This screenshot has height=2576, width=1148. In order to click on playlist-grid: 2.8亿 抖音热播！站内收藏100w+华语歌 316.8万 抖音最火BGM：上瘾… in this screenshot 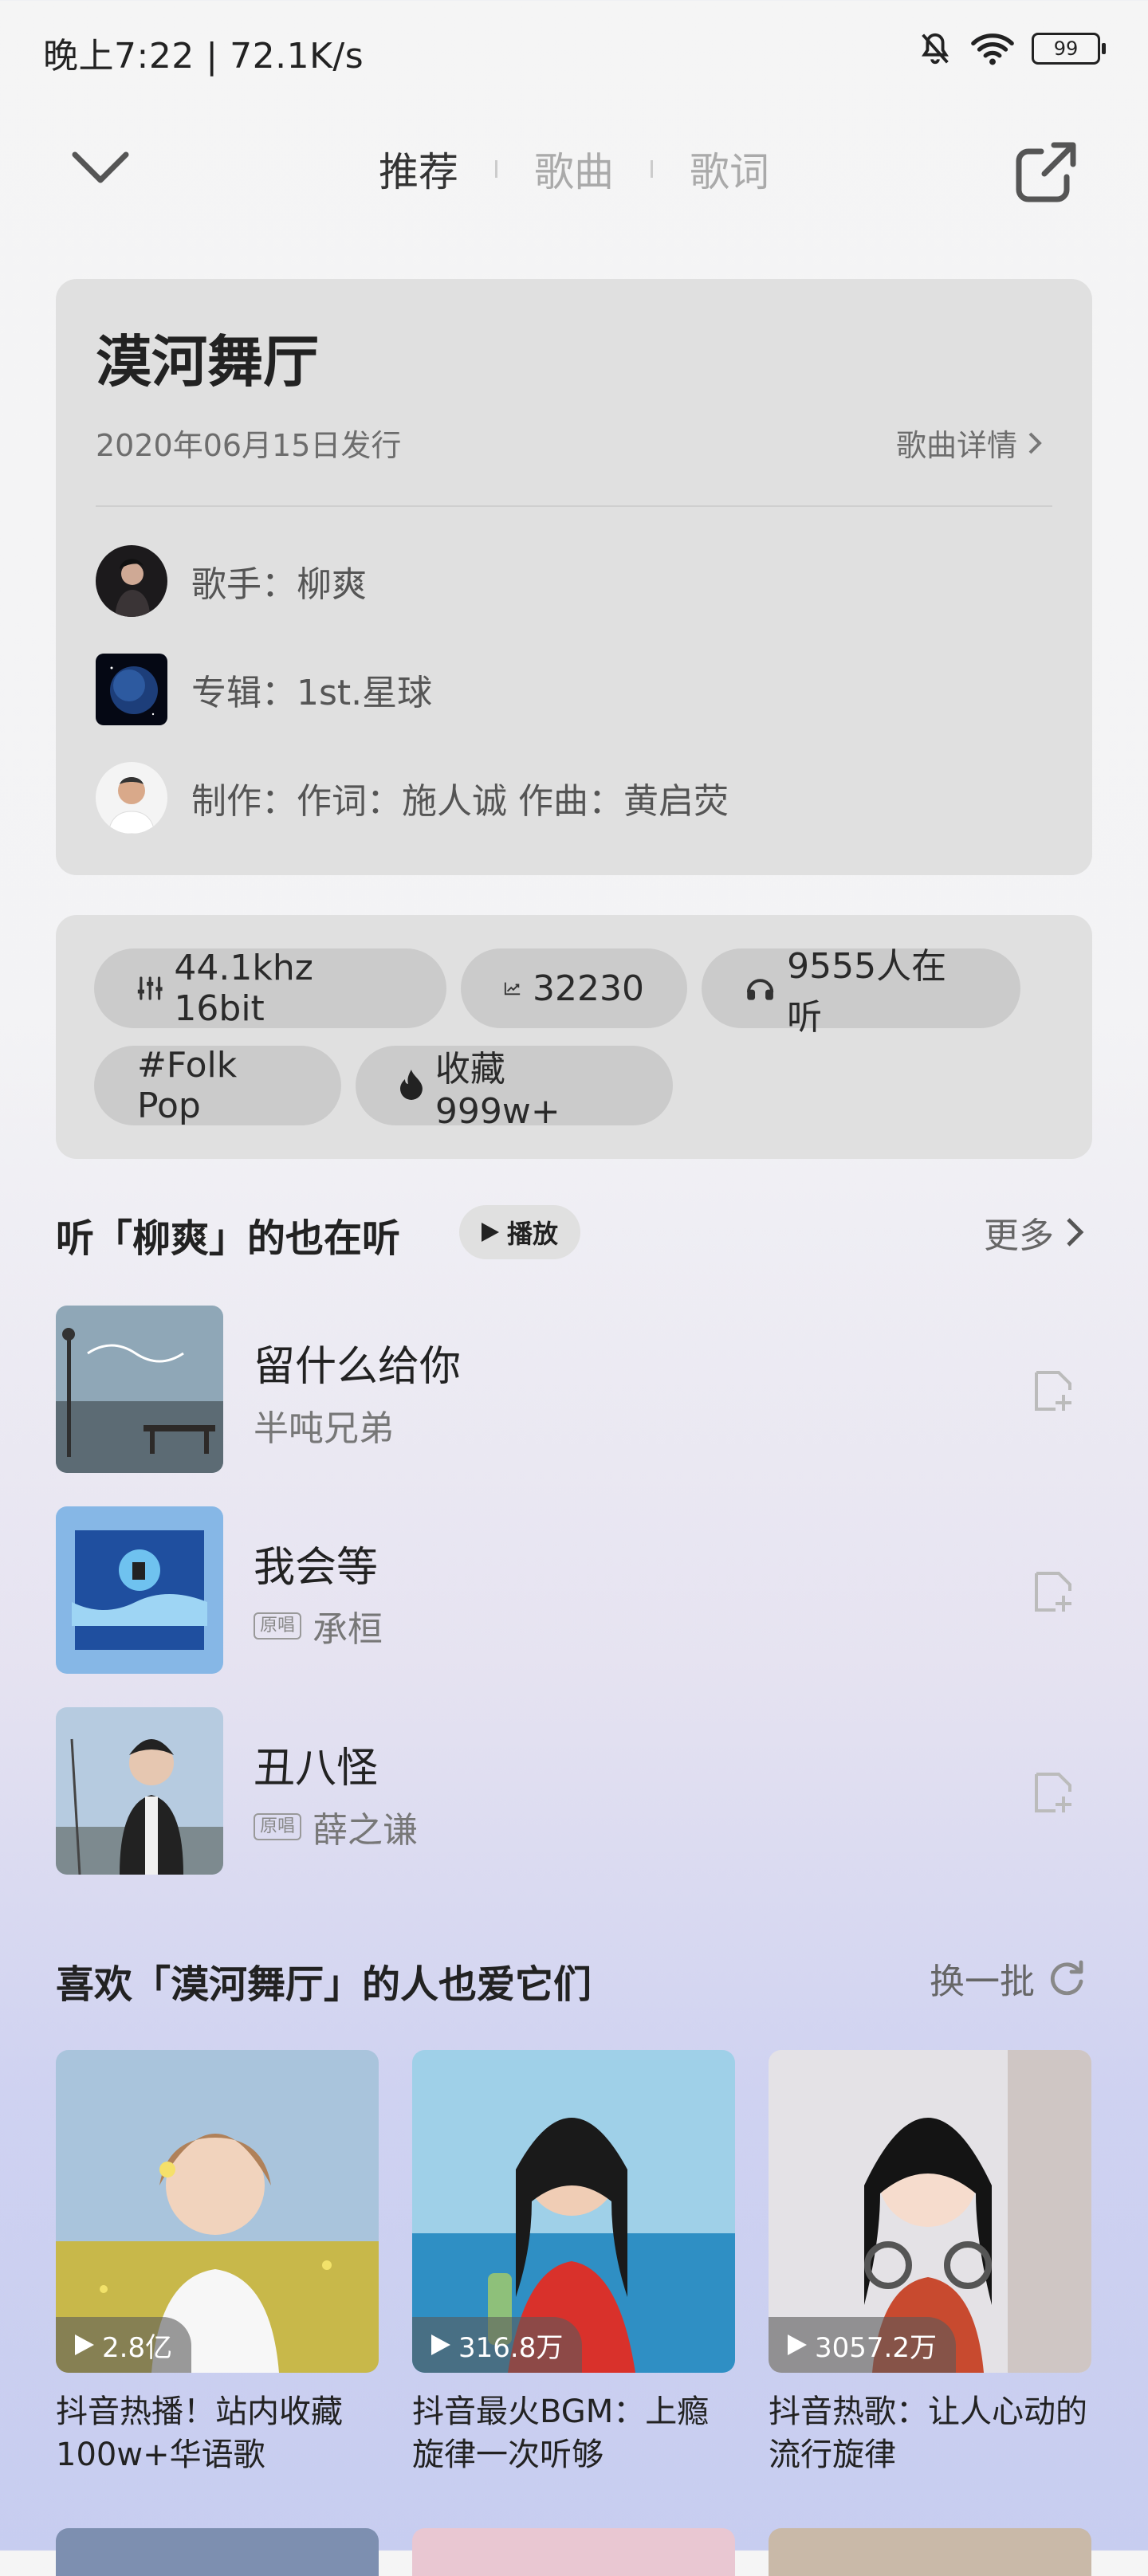, I will do `click(574, 2263)`.